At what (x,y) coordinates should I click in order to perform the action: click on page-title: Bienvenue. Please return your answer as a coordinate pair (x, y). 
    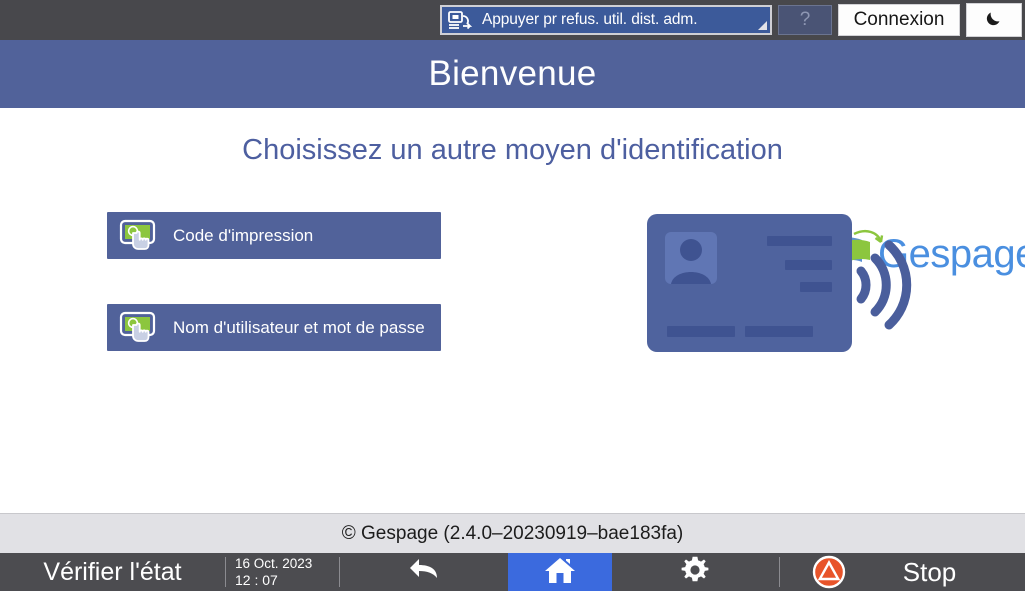
    Looking at the image, I should click on (512, 73).